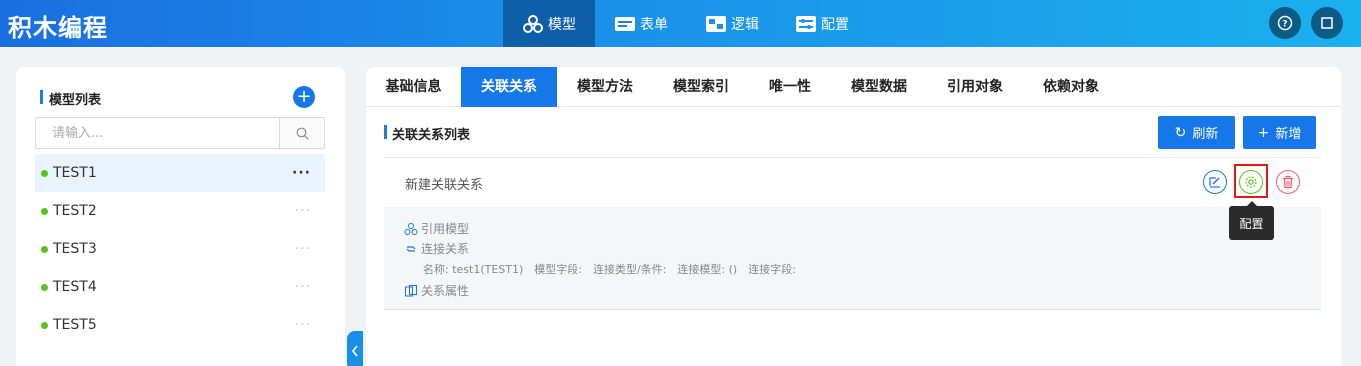 The width and height of the screenshot is (1361, 366). Describe the element at coordinates (304, 97) in the screenshot. I see `add-model-button: +` at that location.